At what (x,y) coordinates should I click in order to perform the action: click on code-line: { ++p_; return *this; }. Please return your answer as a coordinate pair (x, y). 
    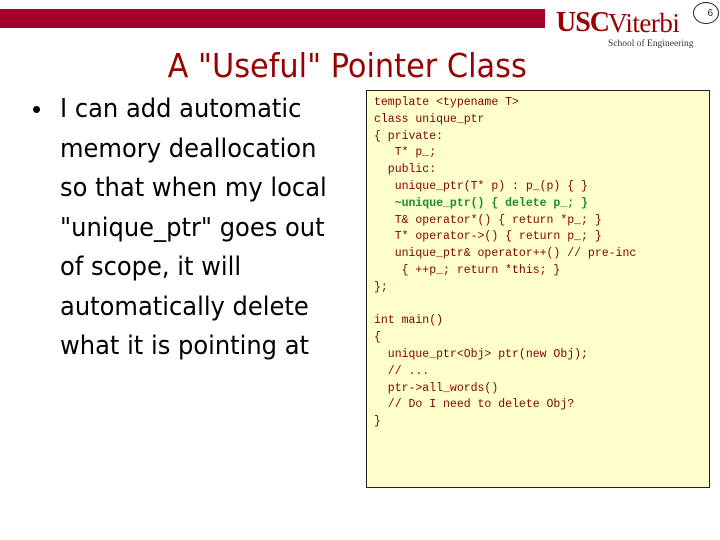
    Looking at the image, I should click on (467, 270).